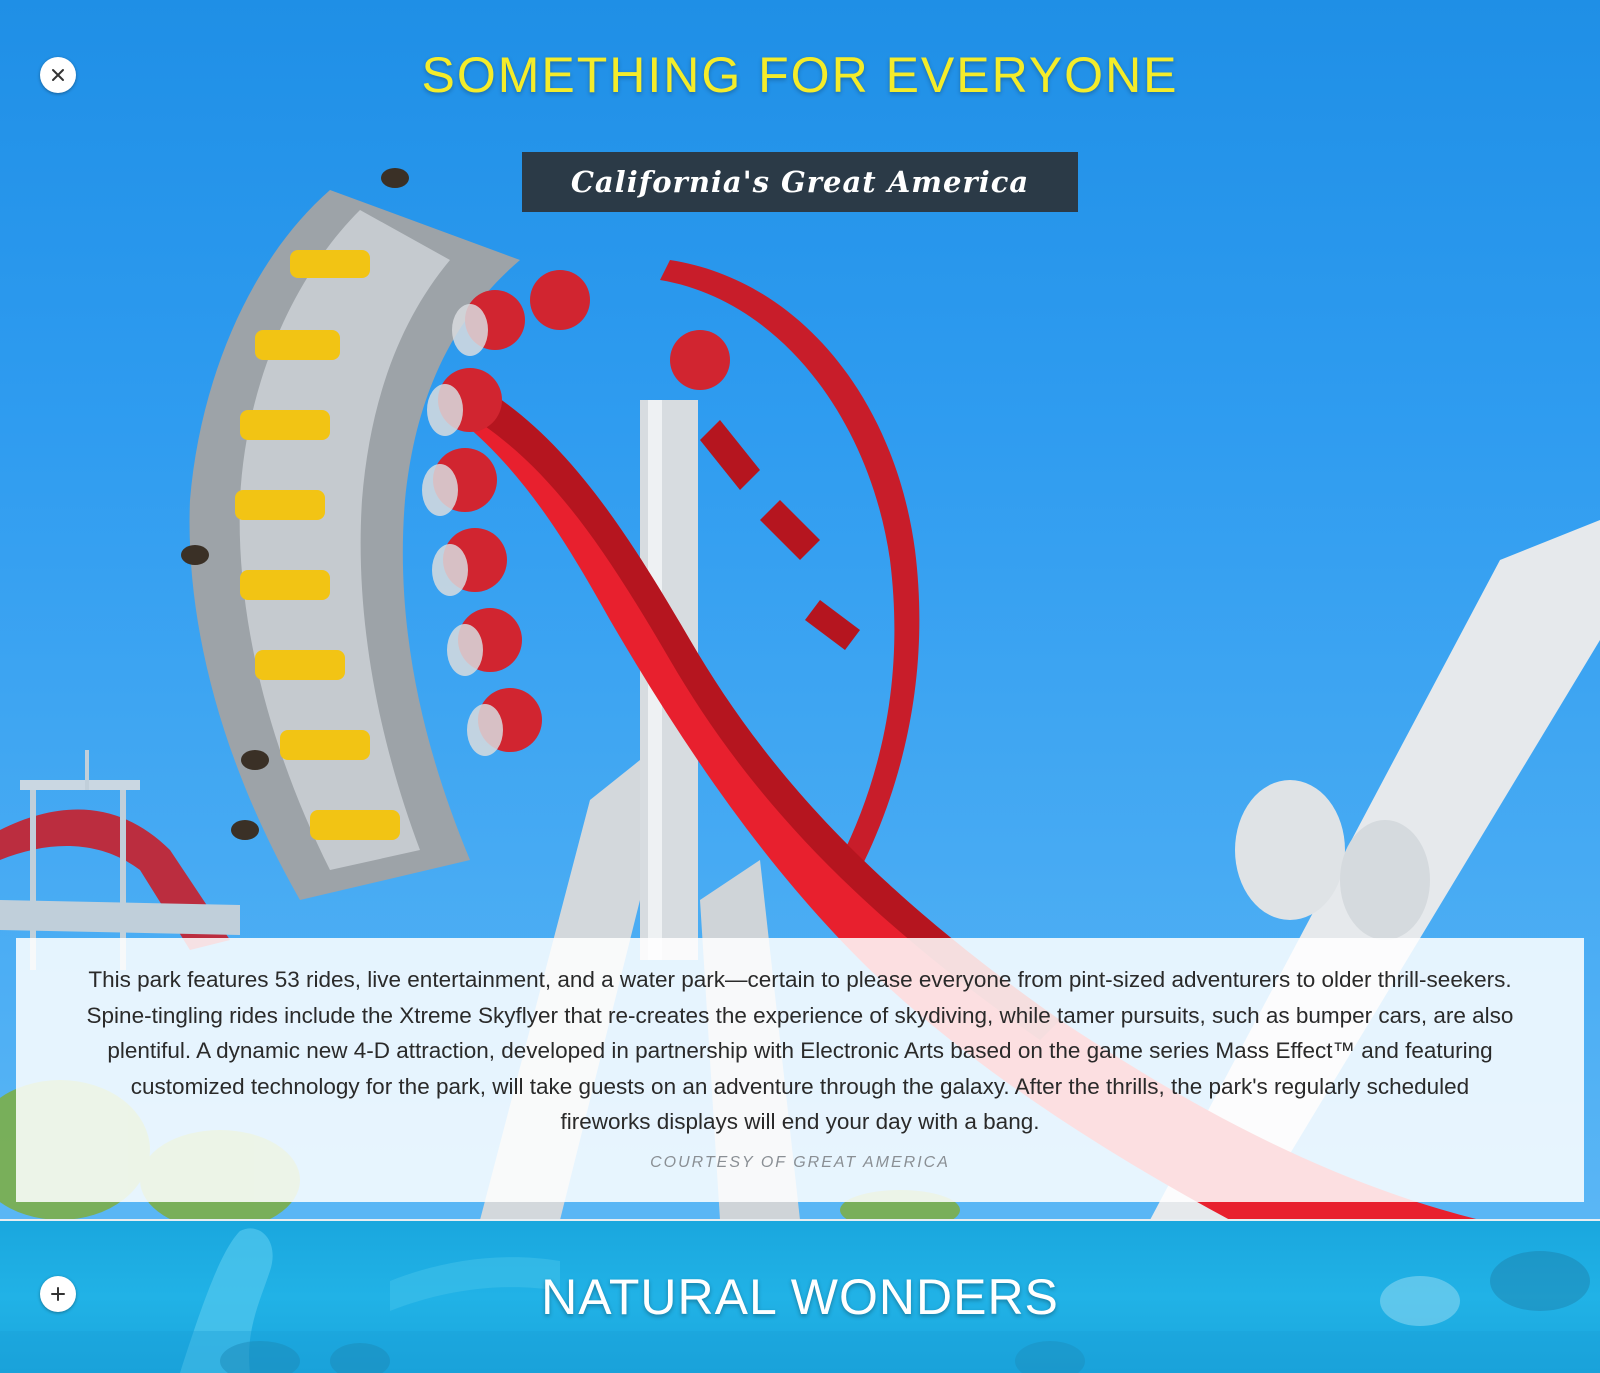 This screenshot has width=1600, height=1373. Describe the element at coordinates (800, 1297) in the screenshot. I see `next-section-title: NATURAL WONDERS` at that location.